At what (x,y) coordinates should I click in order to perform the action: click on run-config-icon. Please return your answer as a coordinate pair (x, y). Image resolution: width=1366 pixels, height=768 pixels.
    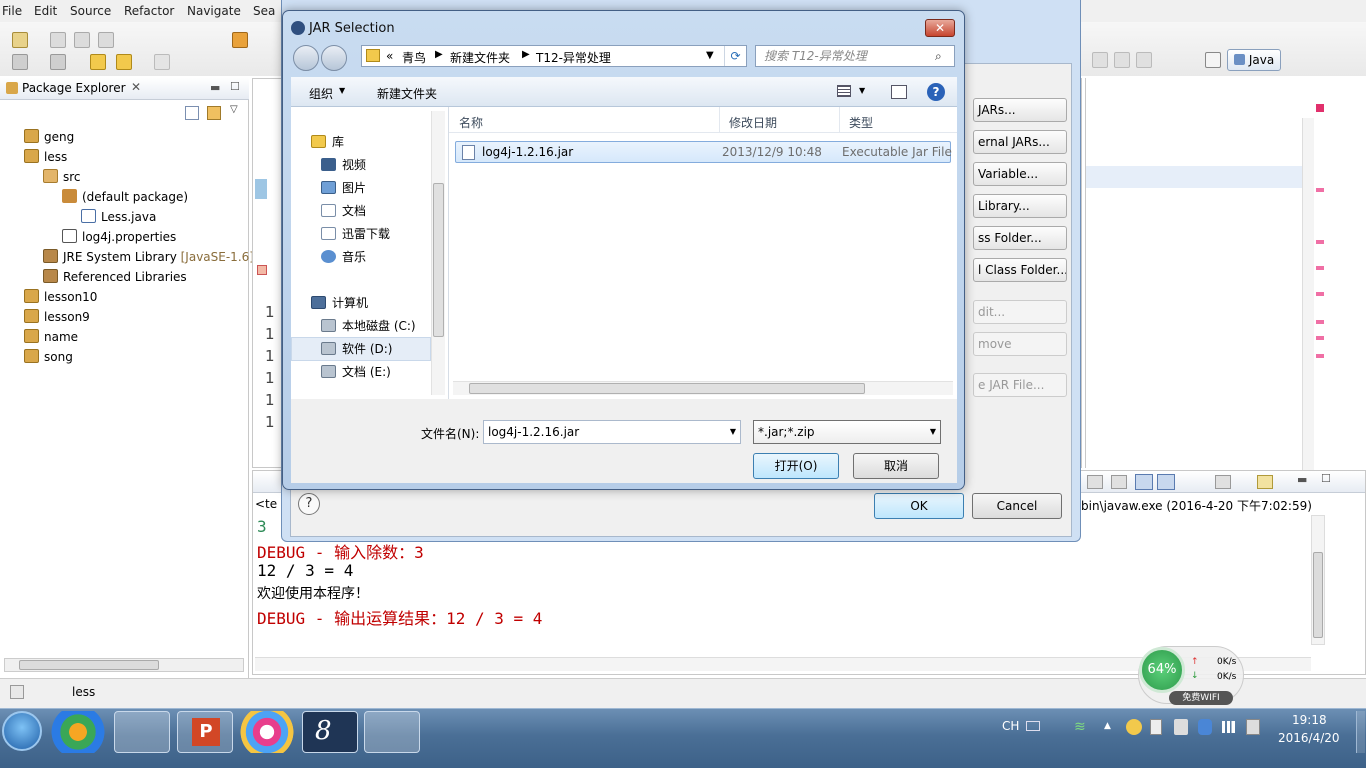
    Looking at the image, I should click on (240, 40).